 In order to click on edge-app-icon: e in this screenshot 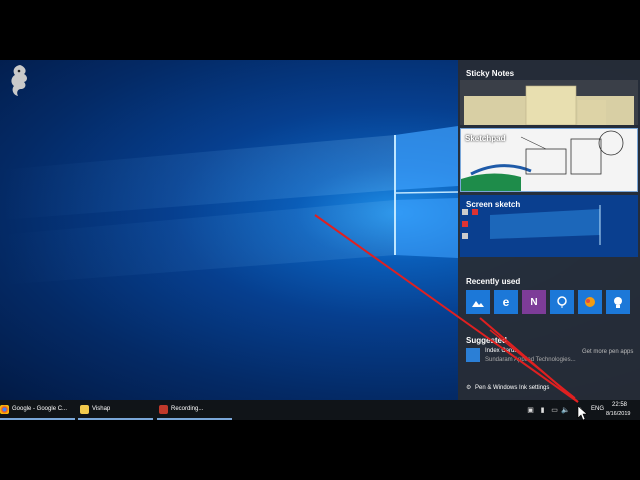, I will do `click(506, 302)`.